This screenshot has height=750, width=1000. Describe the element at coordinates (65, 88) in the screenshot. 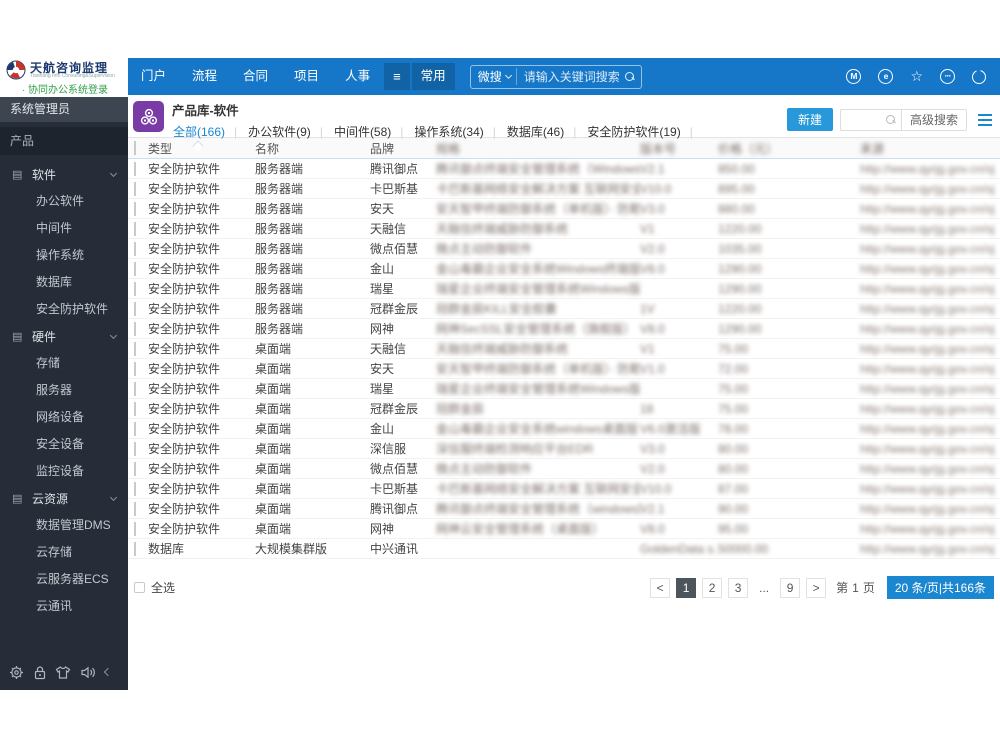

I see `collab-login-link: · 协同办公系统登录` at that location.